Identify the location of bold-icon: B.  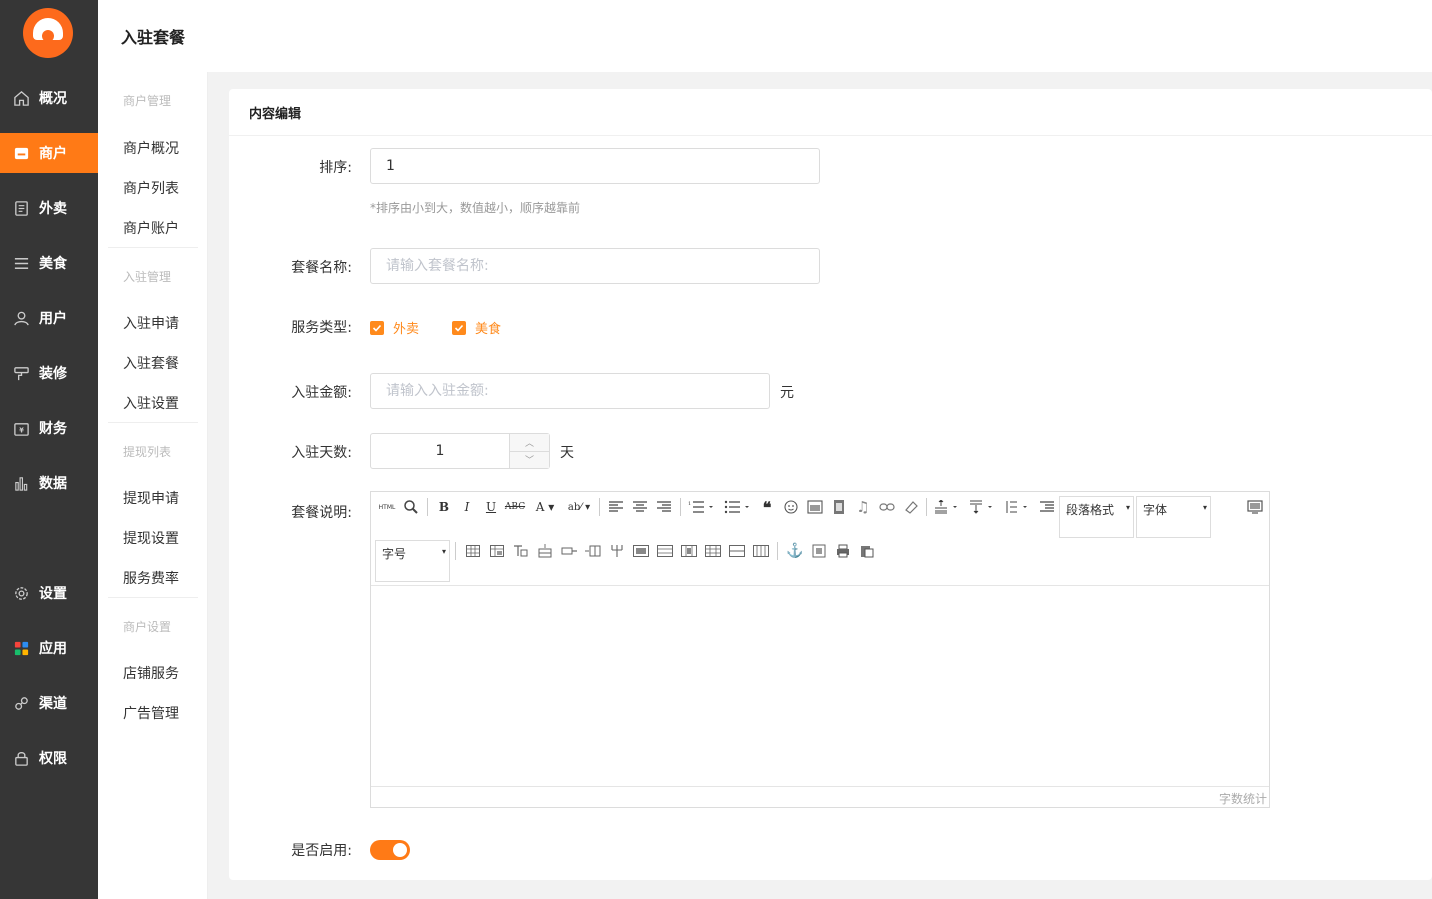
(444, 507).